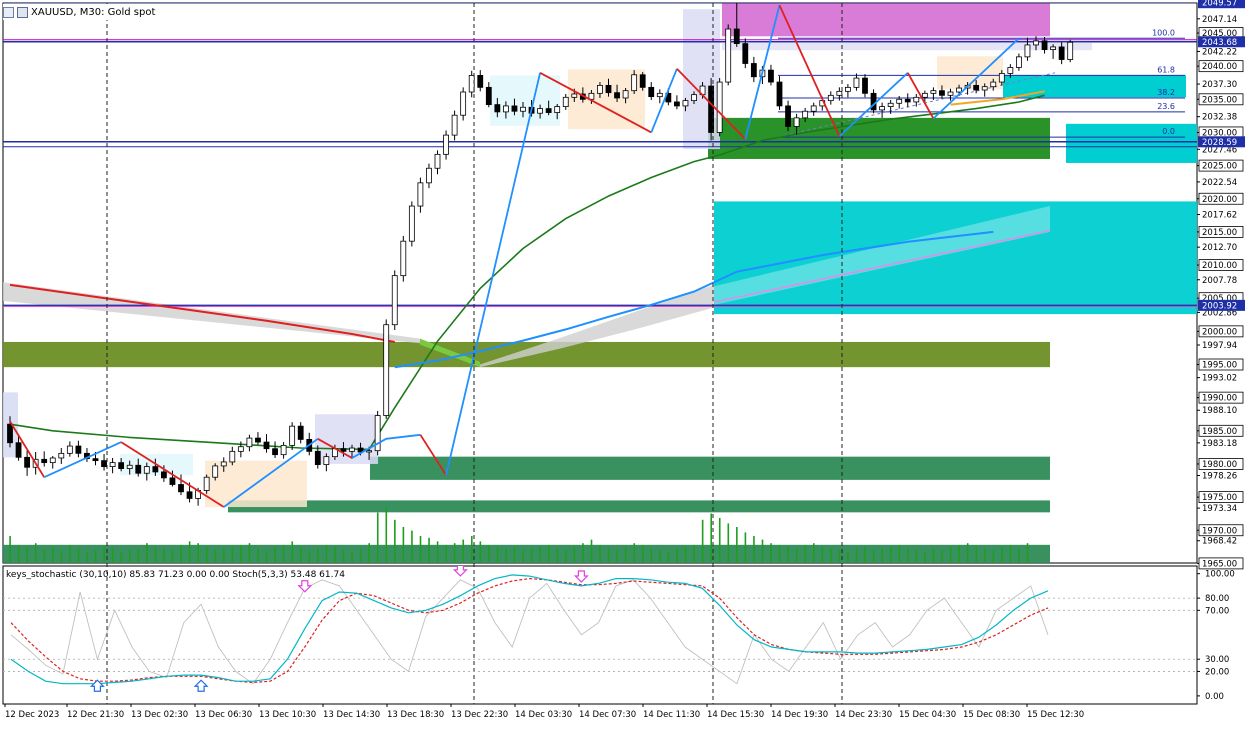 The height and width of the screenshot is (729, 1255). I want to click on y-tick-label: 2007.78, so click(1219, 281).